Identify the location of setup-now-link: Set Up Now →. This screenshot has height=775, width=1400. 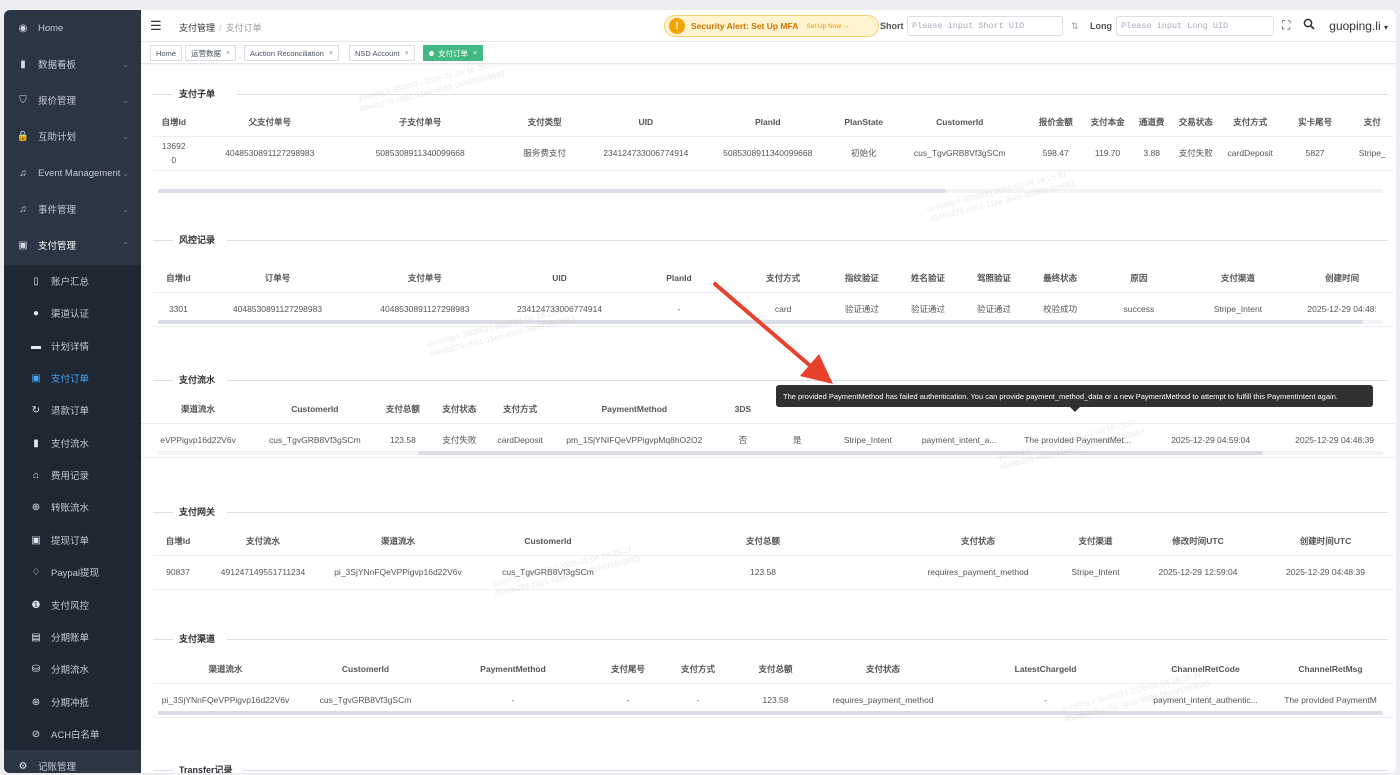
(827, 26).